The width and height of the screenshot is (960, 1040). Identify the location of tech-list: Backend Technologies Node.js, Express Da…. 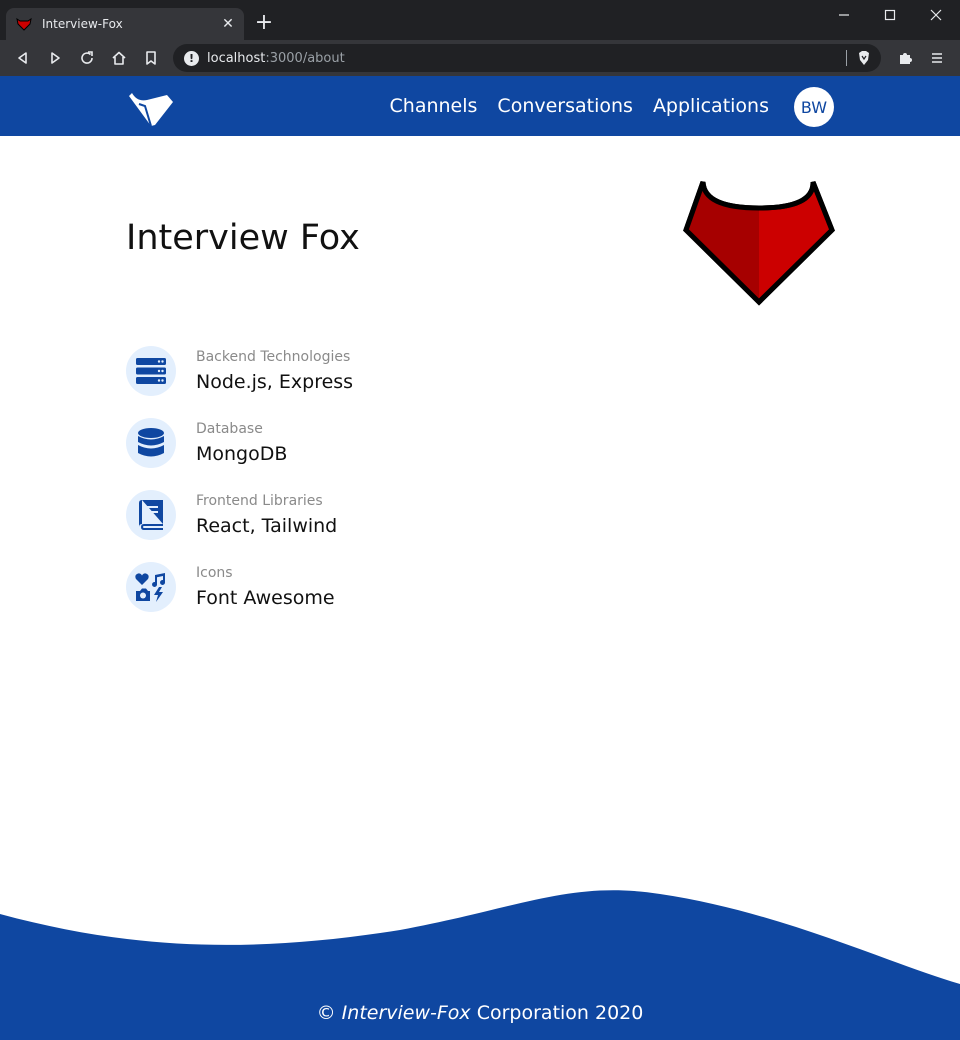
(239, 490).